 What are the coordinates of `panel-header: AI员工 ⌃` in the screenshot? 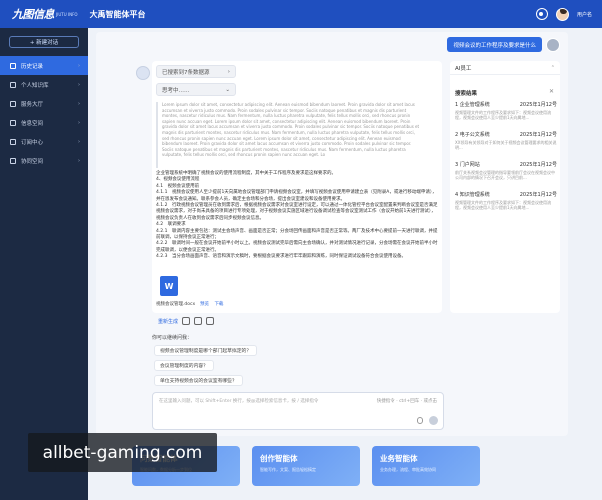 It's located at (505, 68).